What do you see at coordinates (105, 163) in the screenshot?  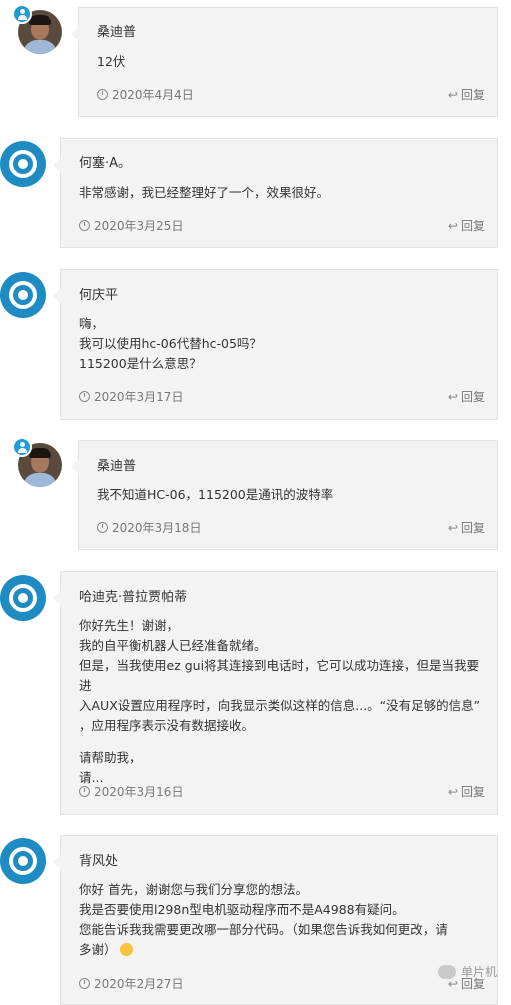 I see `comment-author: 何塞·A。` at bounding box center [105, 163].